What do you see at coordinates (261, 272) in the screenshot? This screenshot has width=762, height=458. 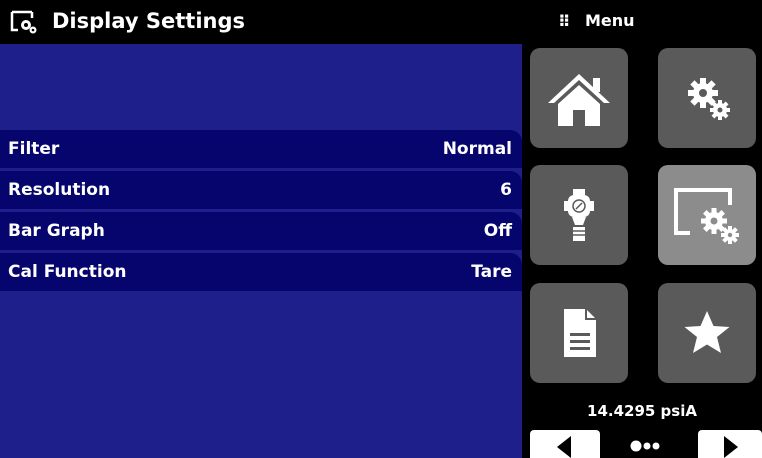 I see `setting-row-cal-function: Cal Function Tare` at bounding box center [261, 272].